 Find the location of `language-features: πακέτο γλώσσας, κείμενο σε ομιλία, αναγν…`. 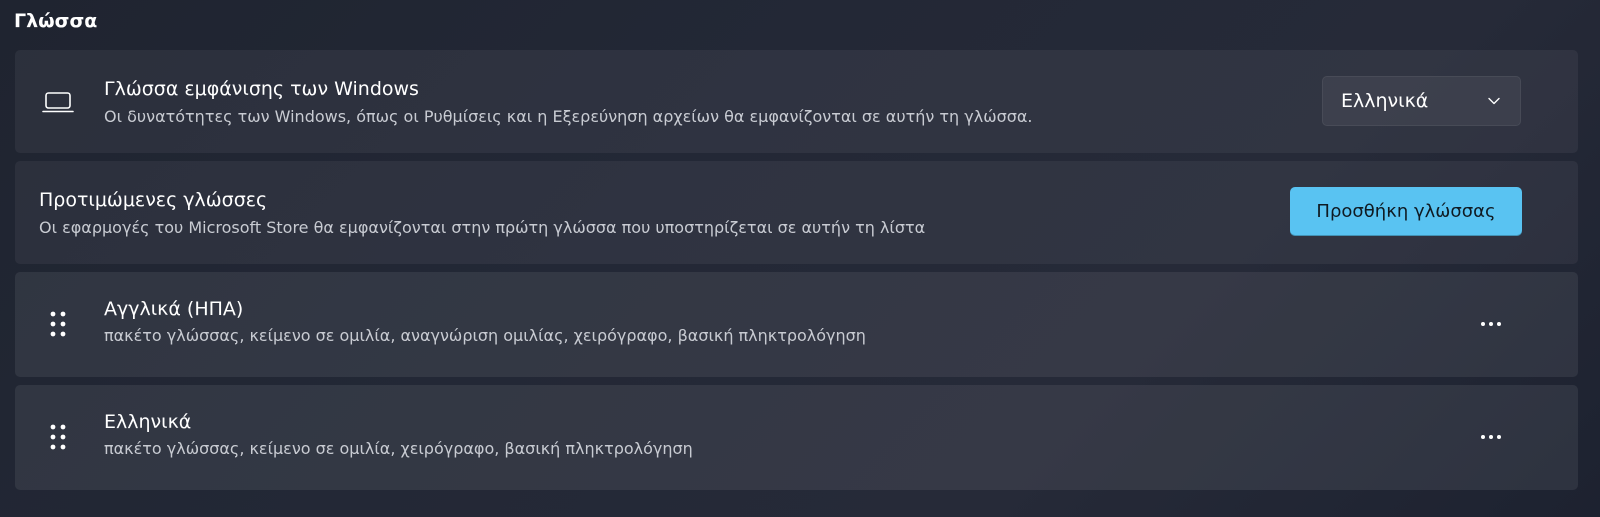

language-features: πακέτο γλώσσας, κείμενο σε ομιλία, αναγν… is located at coordinates (485, 335).